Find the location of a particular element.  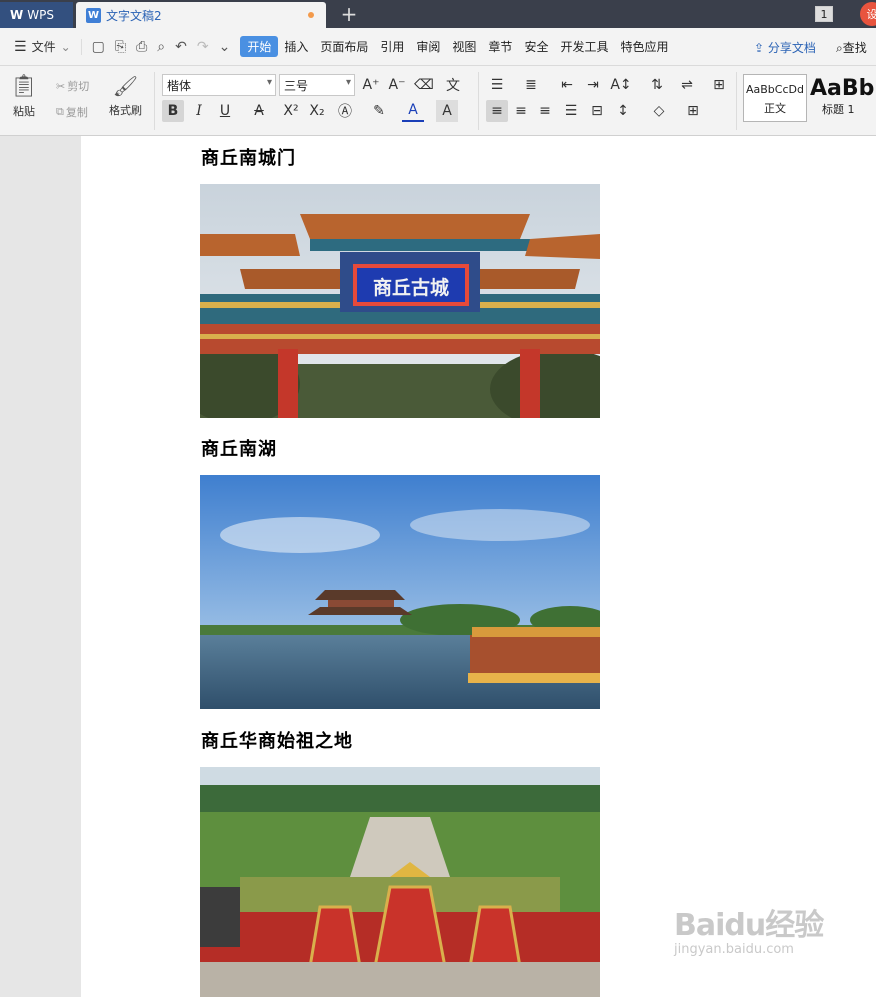

redo-icon: ↷ is located at coordinates (203, 47).